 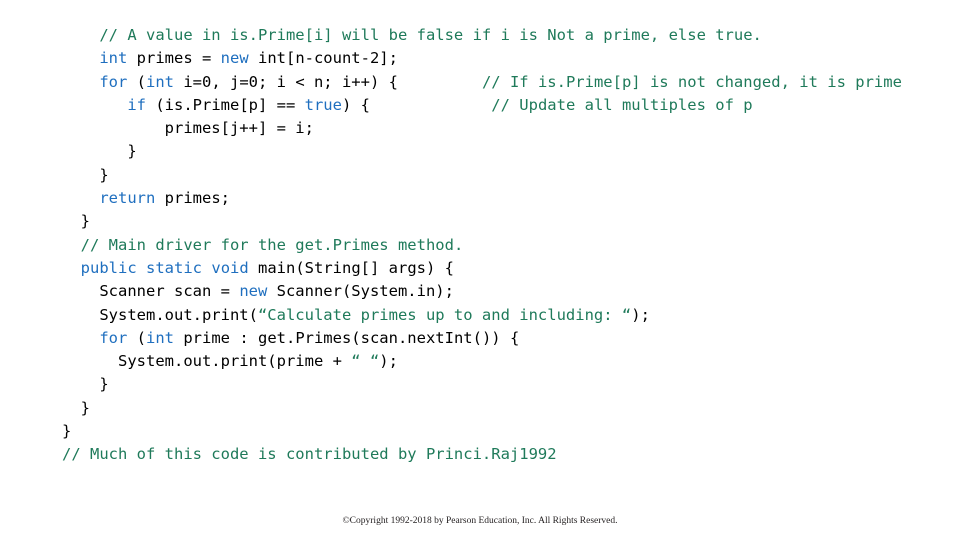 I want to click on code-token-plain: ) {, so click(x=355, y=104).